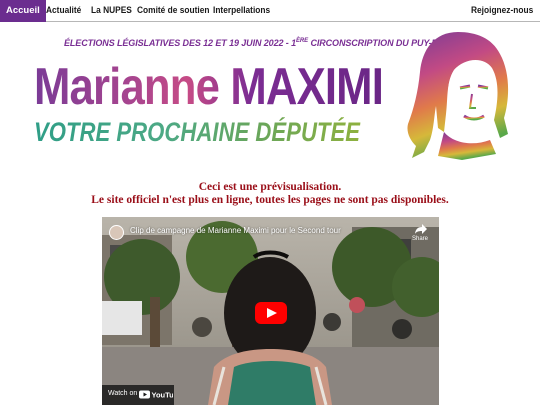  What do you see at coordinates (458, 96) in the screenshot?
I see `candidate-portrait-illustration` at bounding box center [458, 96].